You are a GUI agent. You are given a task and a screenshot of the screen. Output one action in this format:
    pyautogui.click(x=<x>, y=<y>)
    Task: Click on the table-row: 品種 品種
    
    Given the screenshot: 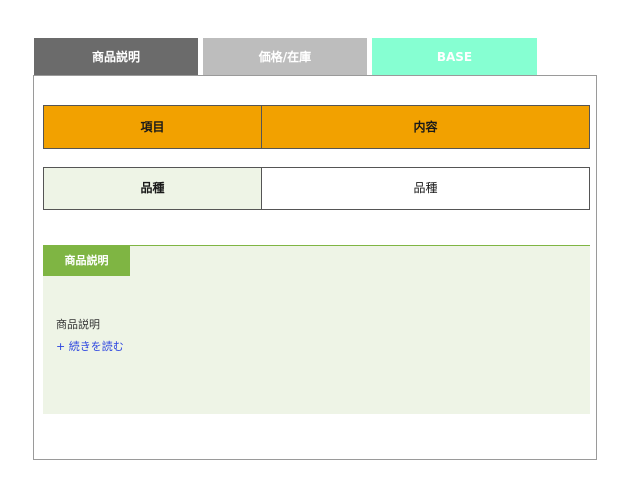 What is the action you would take?
    pyautogui.click(x=316, y=188)
    